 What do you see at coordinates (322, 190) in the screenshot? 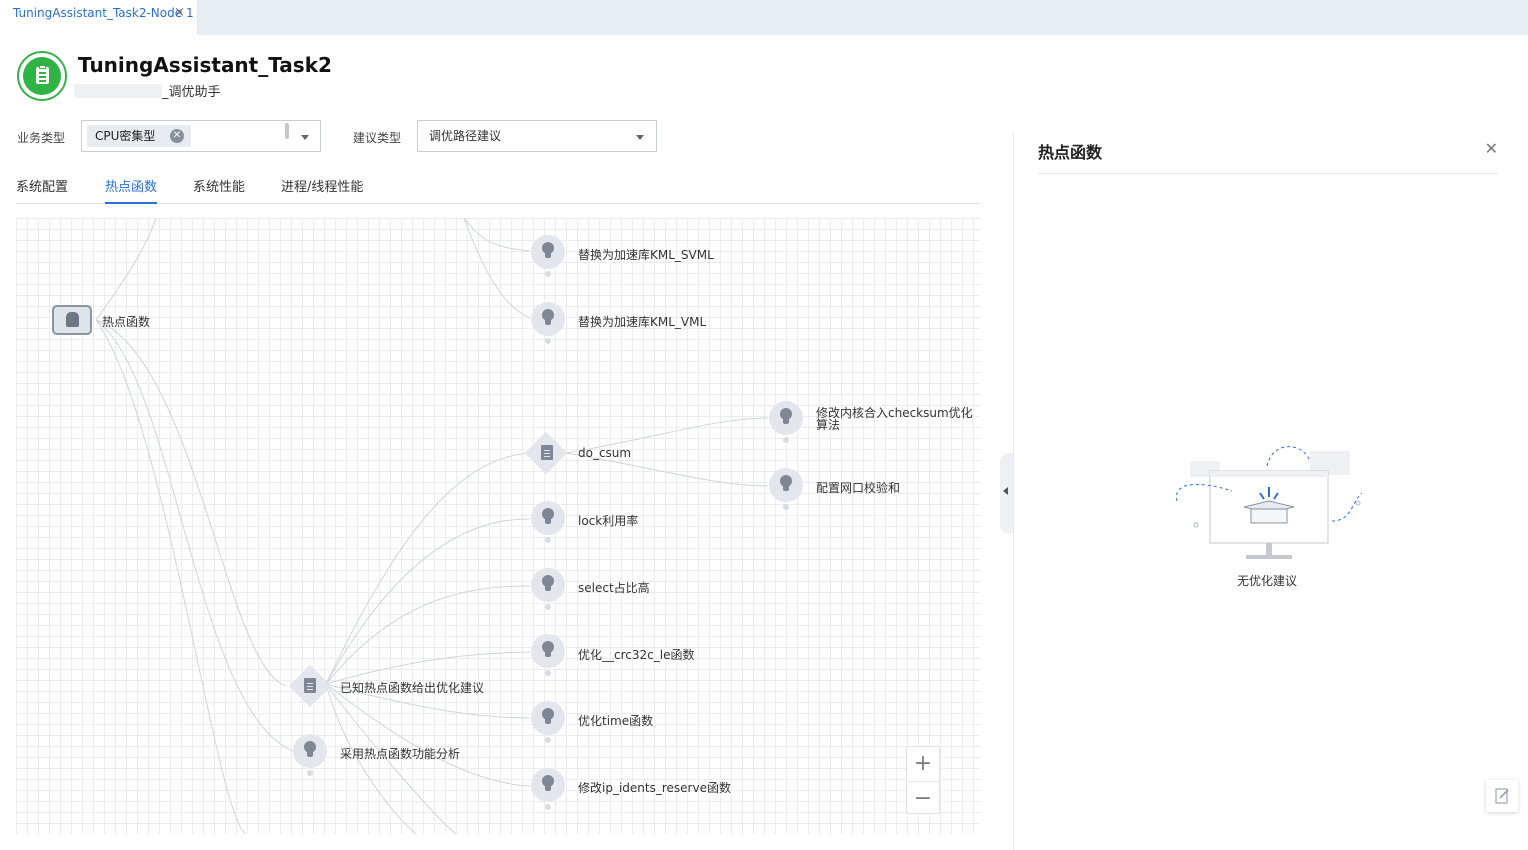
I see `tab-process-thread-performance: 进程/线程性能` at bounding box center [322, 190].